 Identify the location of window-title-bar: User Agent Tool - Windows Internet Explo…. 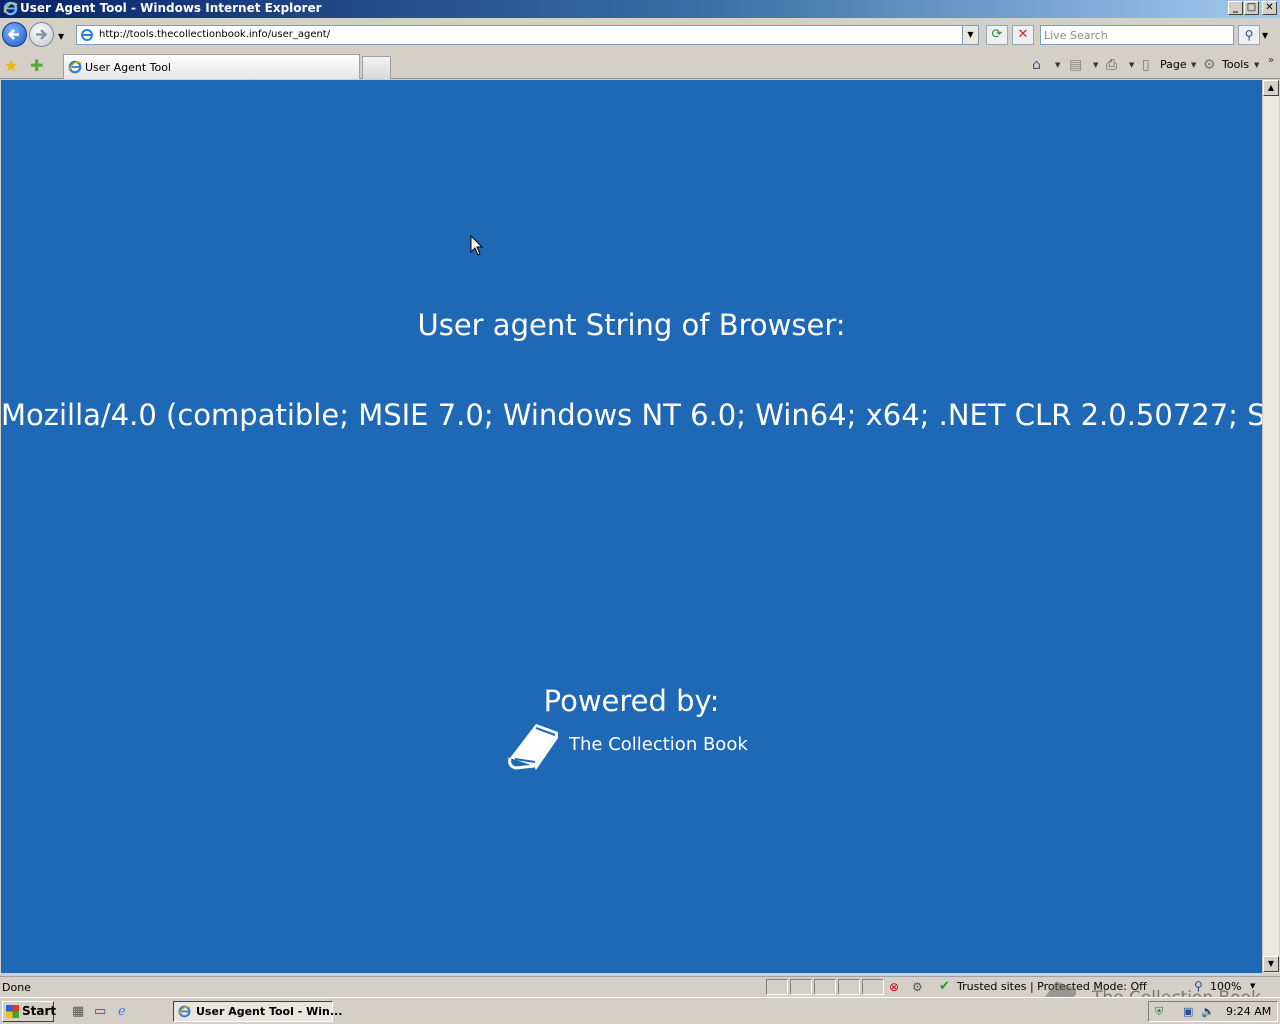
(640, 9).